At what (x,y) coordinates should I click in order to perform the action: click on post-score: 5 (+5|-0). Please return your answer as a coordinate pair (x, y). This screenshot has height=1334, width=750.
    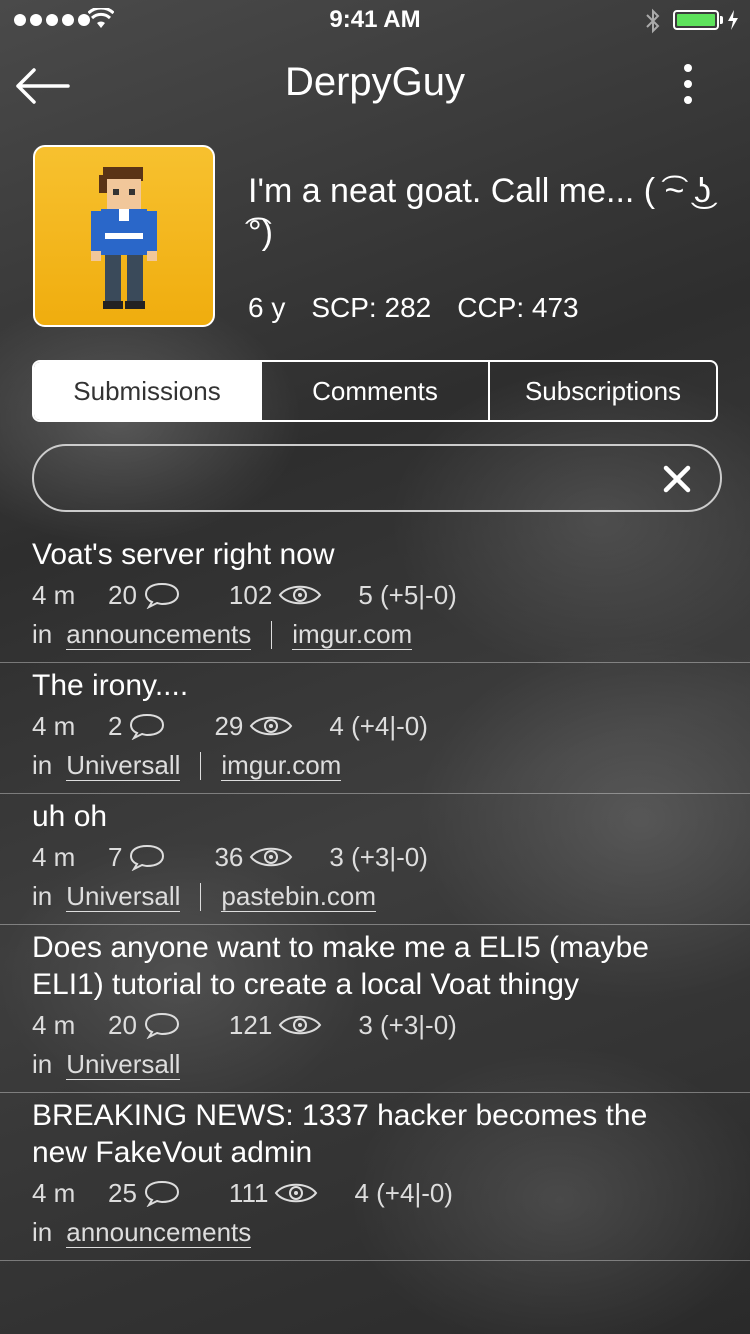
    Looking at the image, I should click on (407, 594).